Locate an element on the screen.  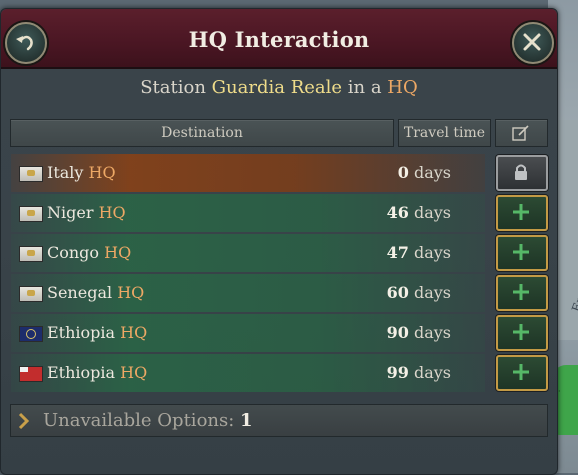
destination-row: Congo HQ 47 days is located at coordinates (248, 253).